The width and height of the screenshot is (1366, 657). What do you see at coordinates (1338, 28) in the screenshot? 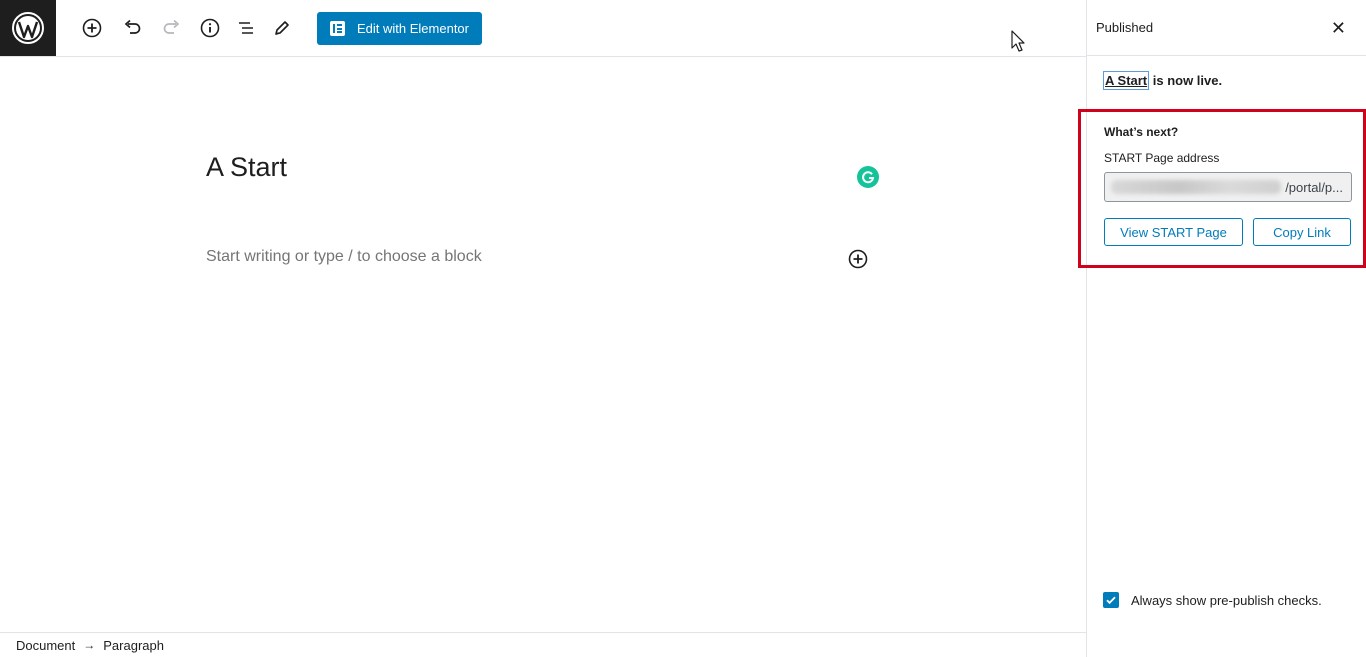
I see `close-icon: ✕` at bounding box center [1338, 28].